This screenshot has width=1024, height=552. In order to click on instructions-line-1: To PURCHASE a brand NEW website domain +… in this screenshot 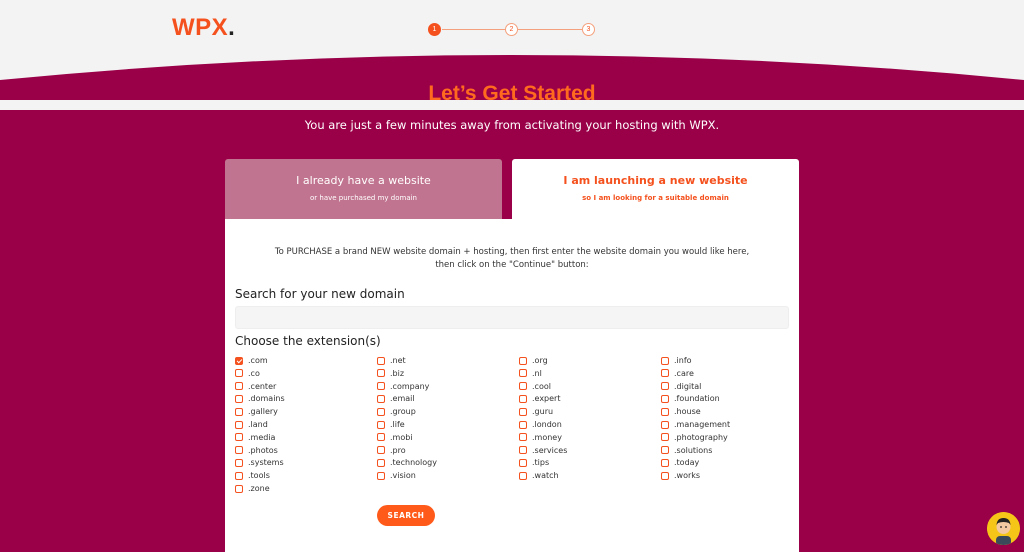, I will do `click(512, 252)`.